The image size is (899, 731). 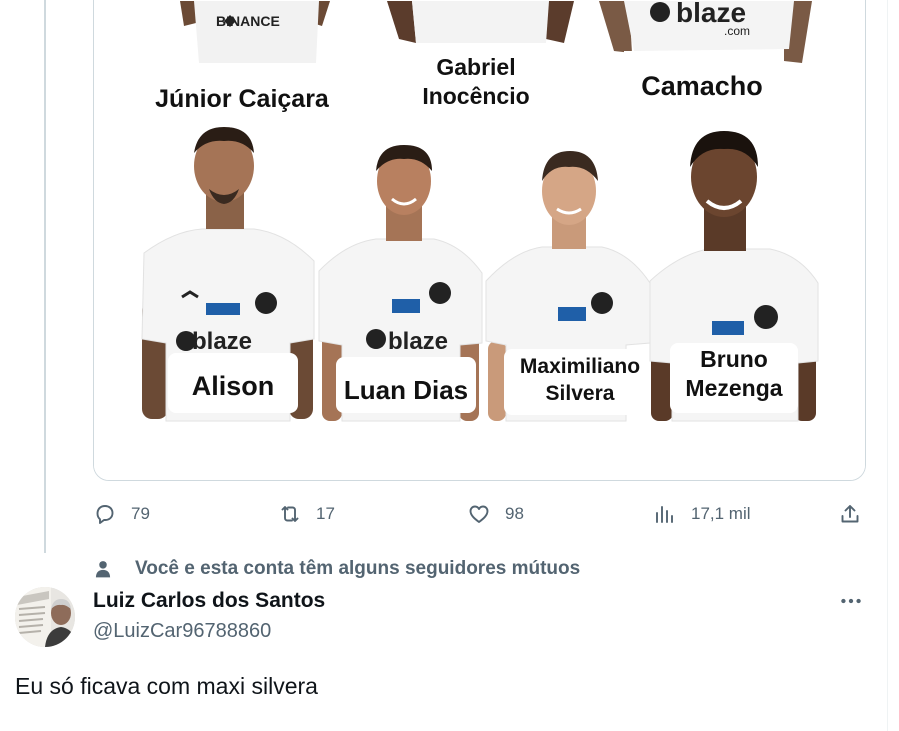 I want to click on like-count: 98, so click(x=514, y=513).